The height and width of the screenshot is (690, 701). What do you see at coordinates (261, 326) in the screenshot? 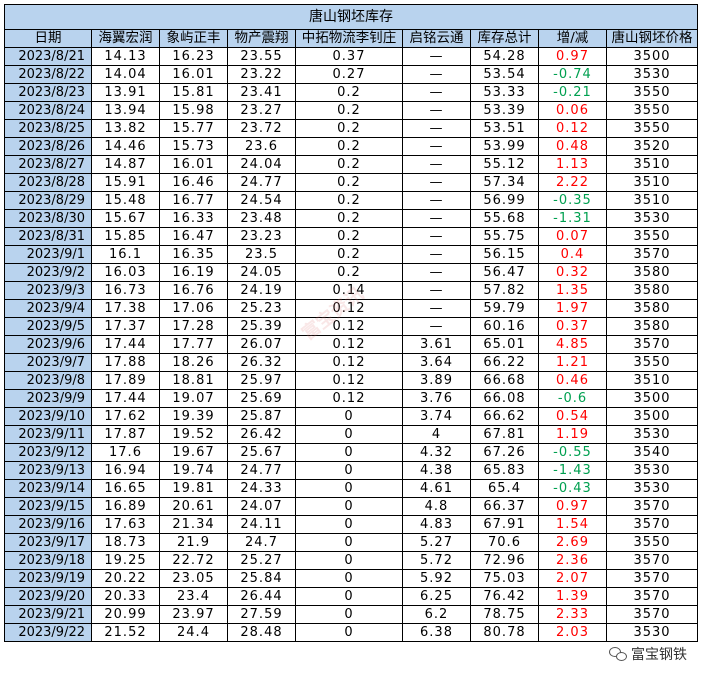
I see `stock-cell: 25.39` at bounding box center [261, 326].